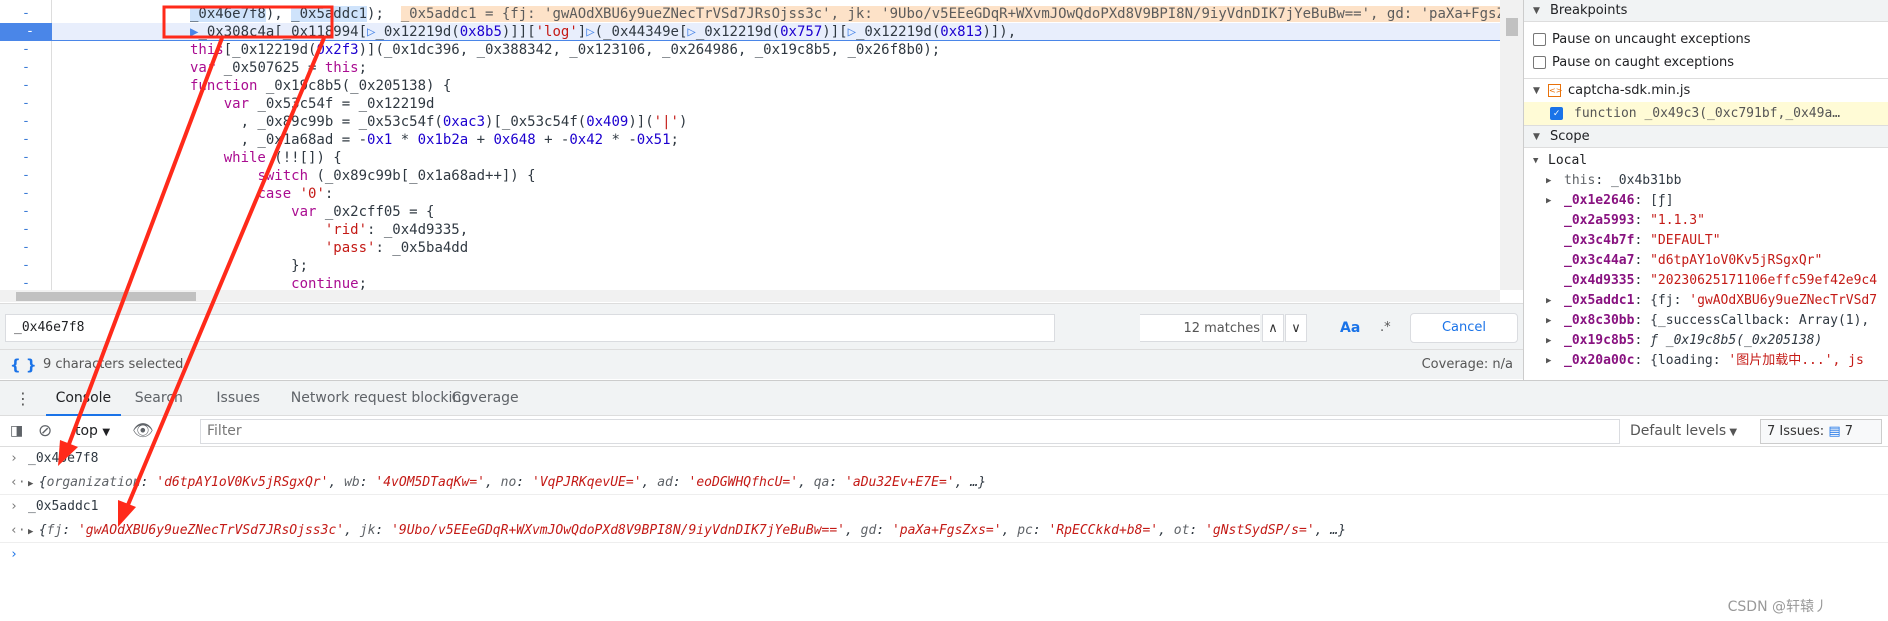 This screenshot has height=621, width=1888. I want to click on console-input-entry: › _0x46e7f8, so click(944, 459).